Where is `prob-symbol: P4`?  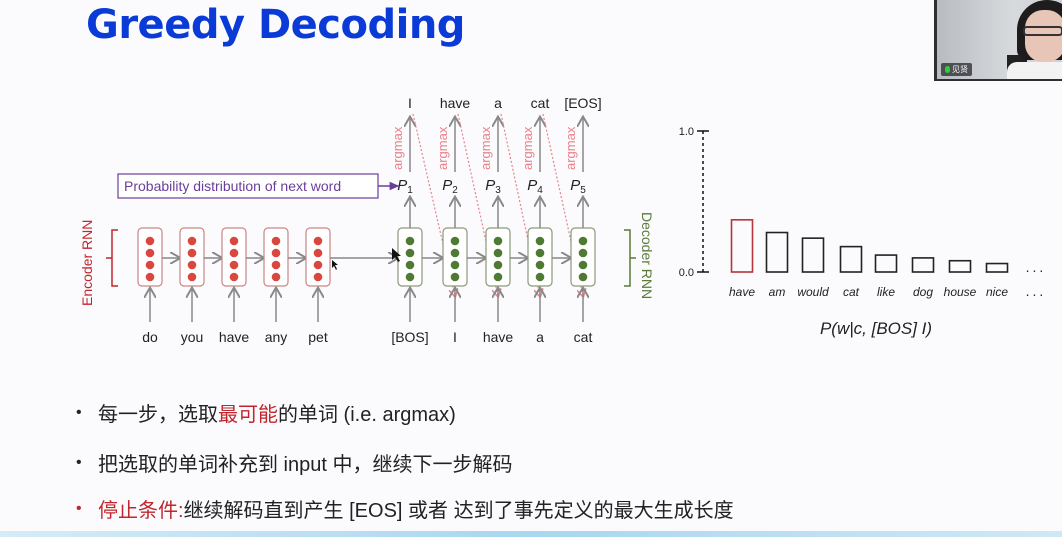
prob-symbol: P4 is located at coordinates (535, 186).